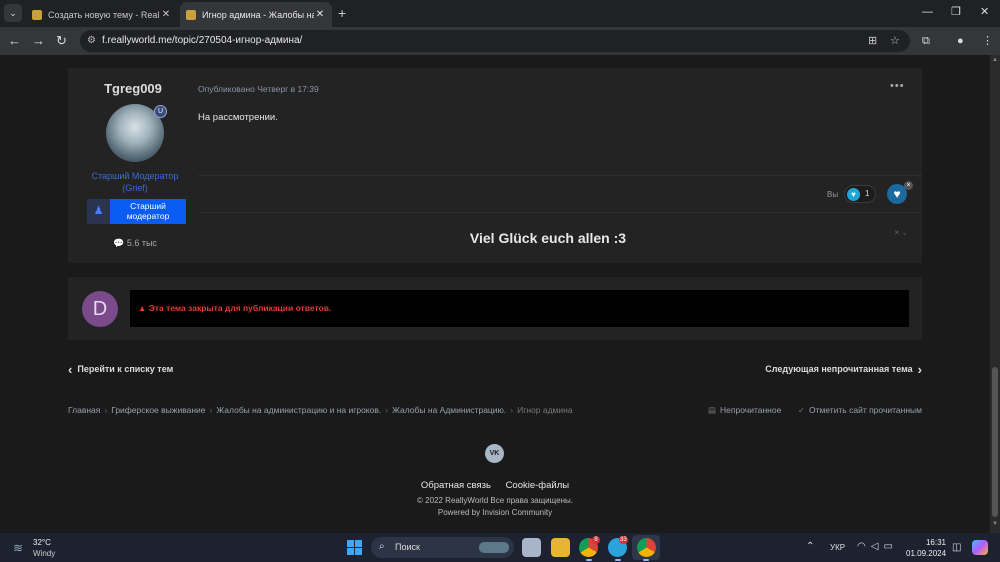 This screenshot has height=562, width=1000. I want to click on wifi-icon: ◠, so click(864, 546).